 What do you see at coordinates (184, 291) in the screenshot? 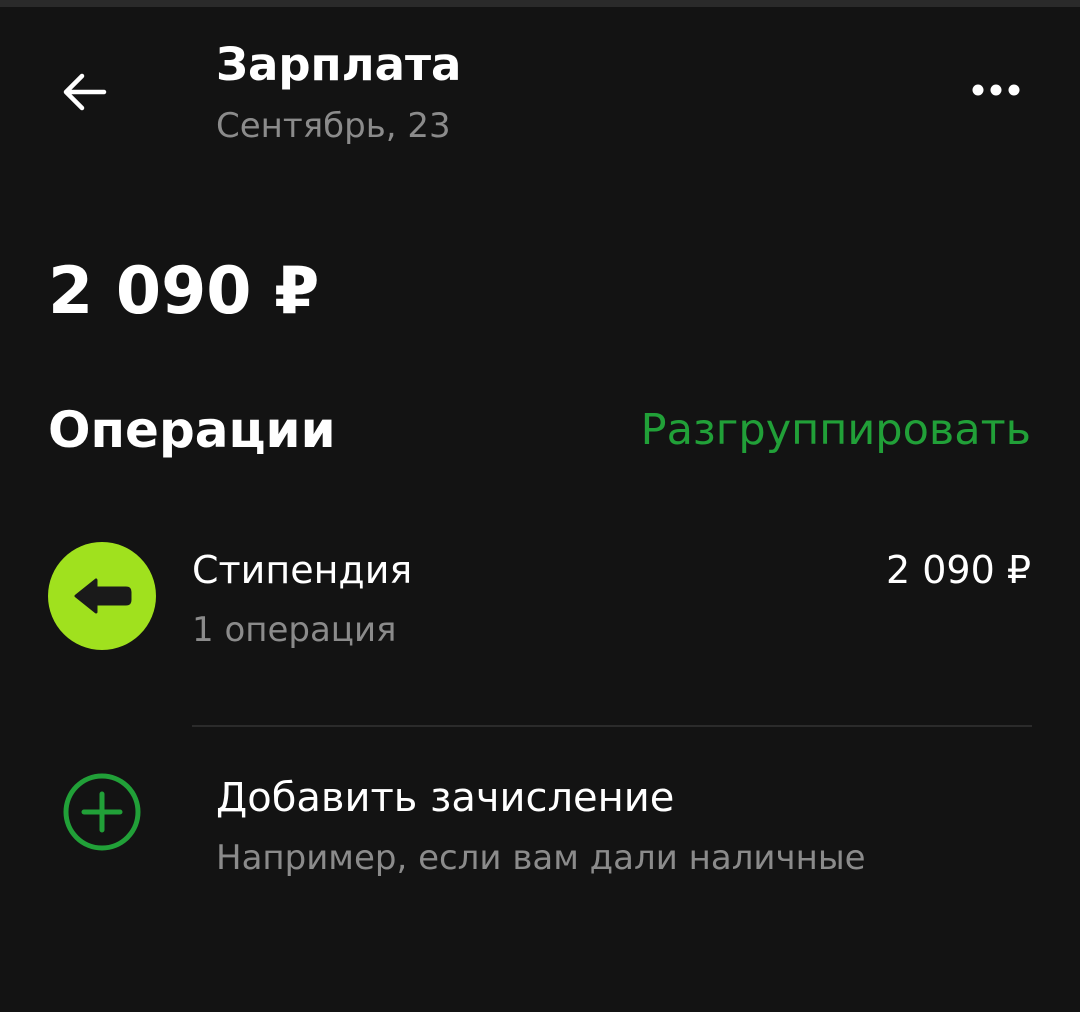
I see `total-amount: 2 090 ₽` at bounding box center [184, 291].